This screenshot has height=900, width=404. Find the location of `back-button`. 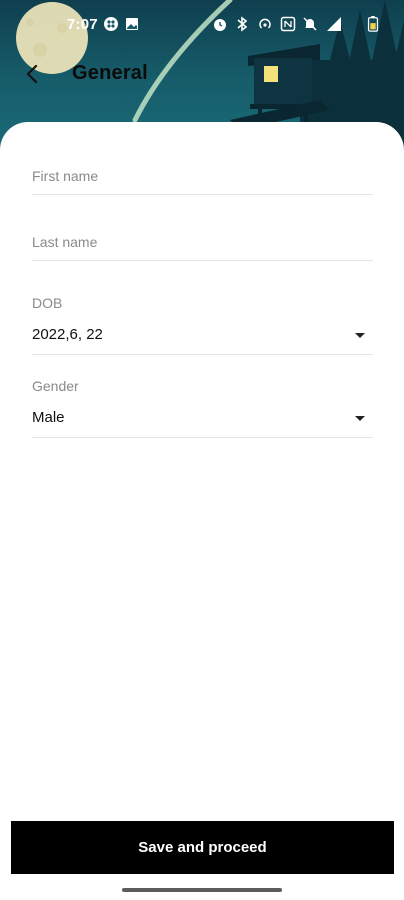

back-button is located at coordinates (32, 74).